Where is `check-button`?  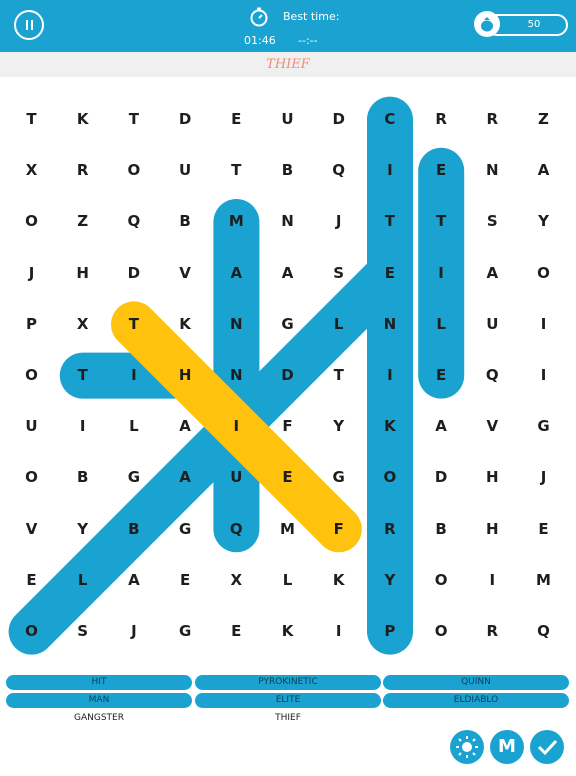
check-button is located at coordinates (547, 747).